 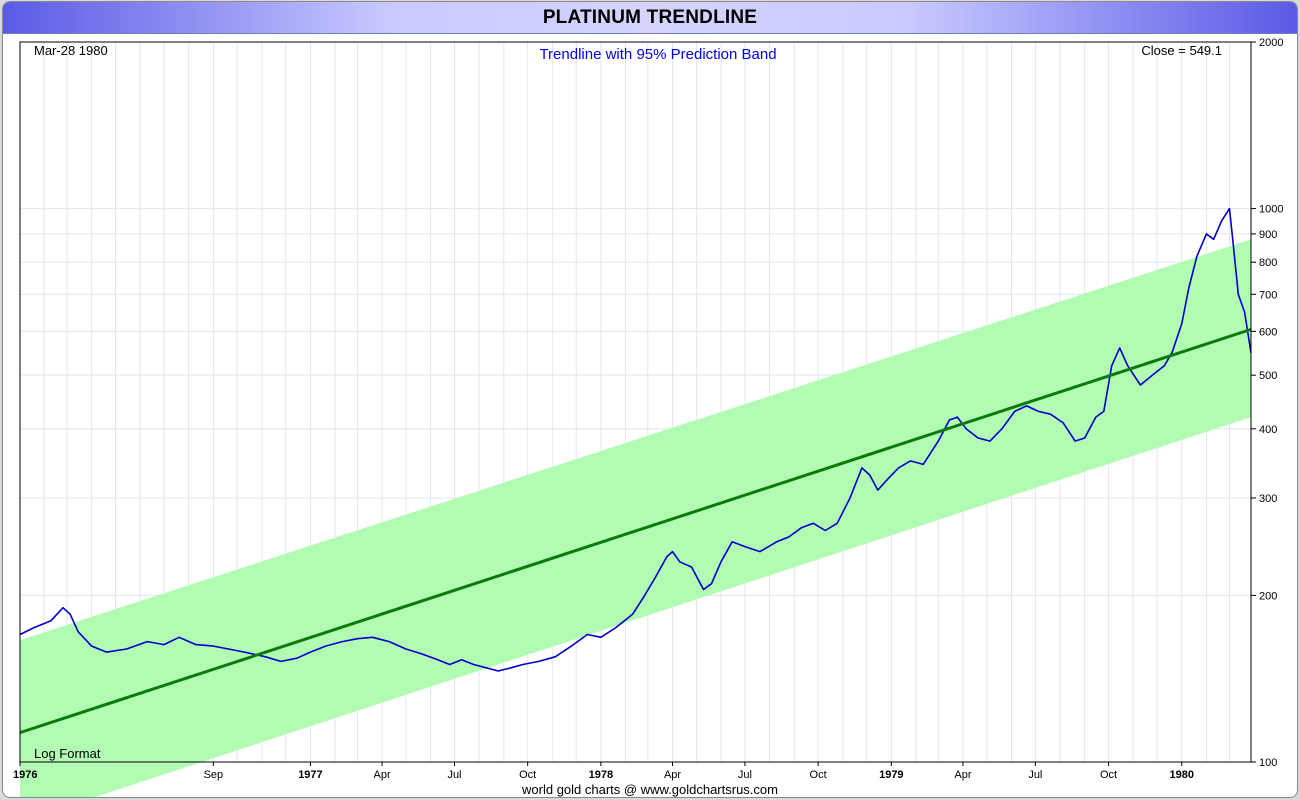 I want to click on date-label: Mar-28 1980, so click(x=71, y=50).